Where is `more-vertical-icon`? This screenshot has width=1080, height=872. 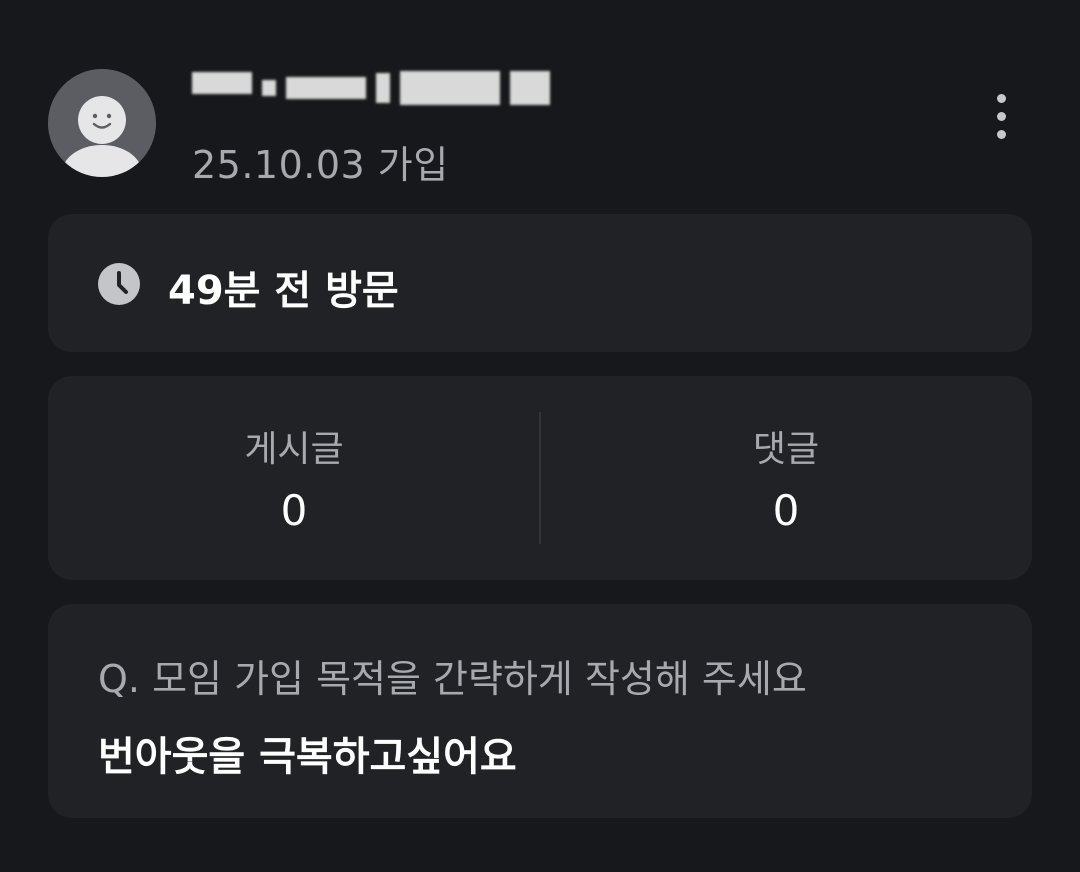
more-vertical-icon is located at coordinates (1002, 118).